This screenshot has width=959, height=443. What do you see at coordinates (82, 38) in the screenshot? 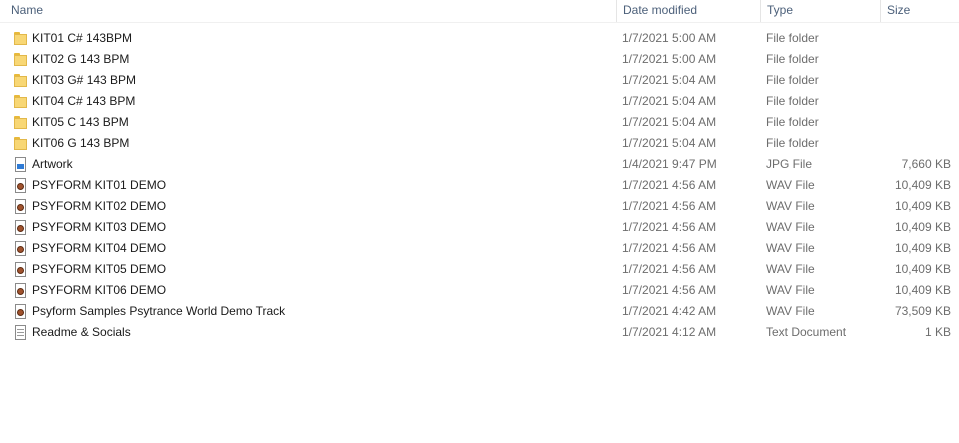
I see `file-name: KIT01 C# 143BPM` at bounding box center [82, 38].